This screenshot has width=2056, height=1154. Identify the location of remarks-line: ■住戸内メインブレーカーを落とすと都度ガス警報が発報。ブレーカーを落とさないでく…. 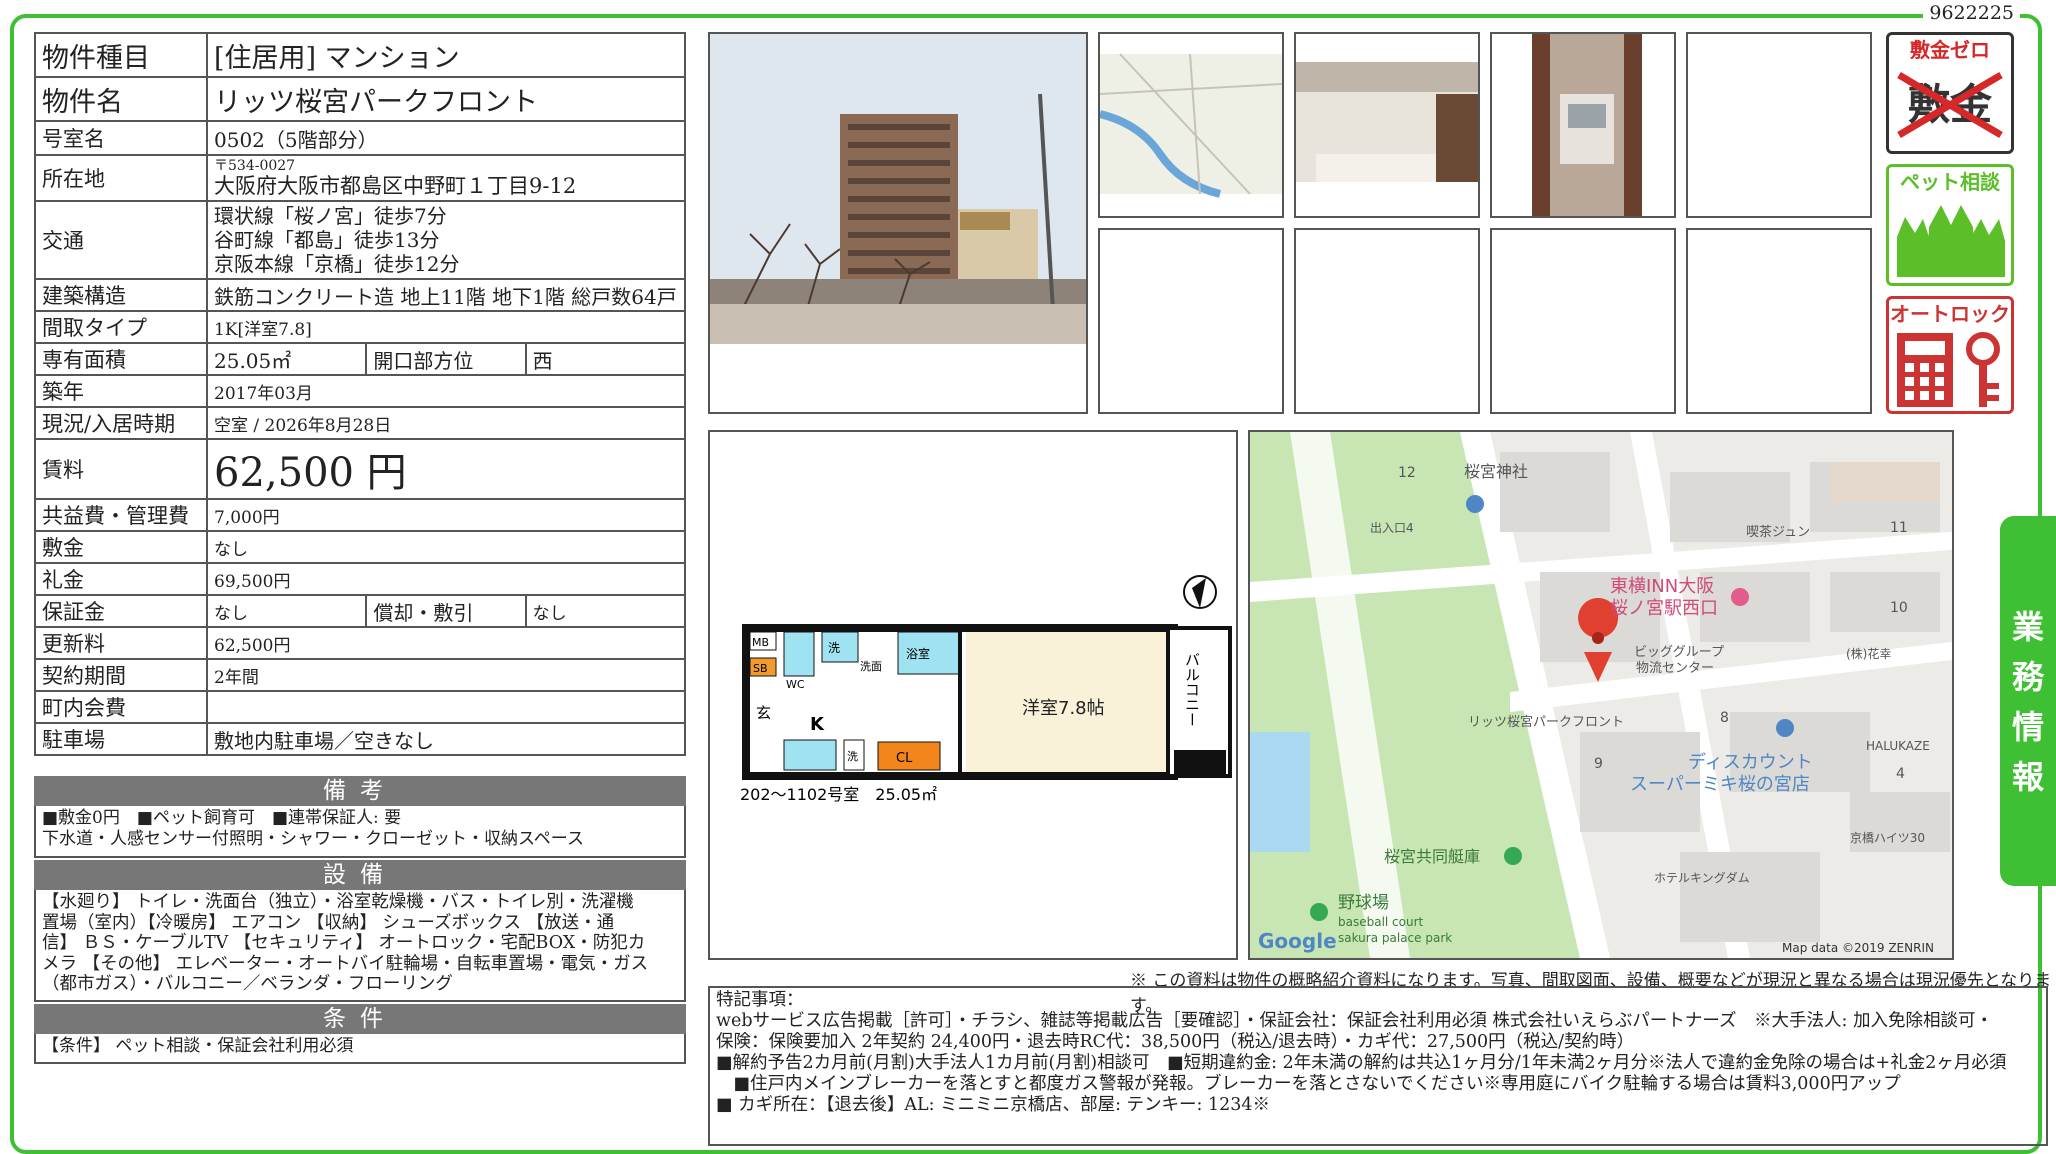
(1308, 1084).